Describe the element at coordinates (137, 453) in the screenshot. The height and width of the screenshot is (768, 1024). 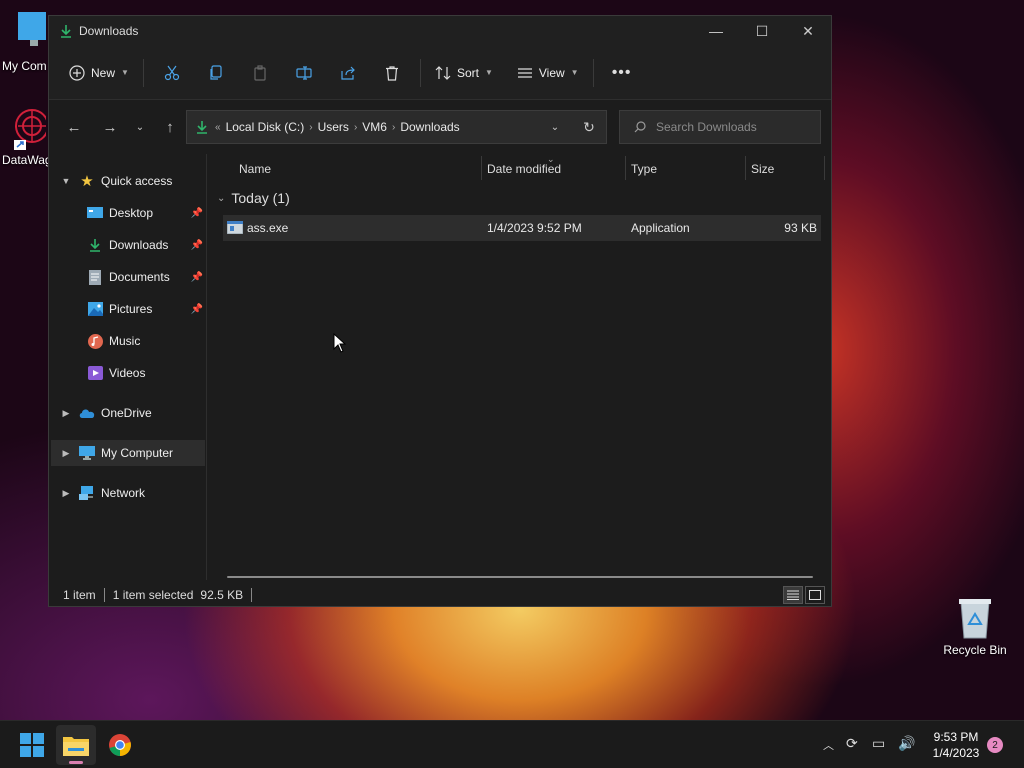
I see `sidebar-item-label: My Computer` at that location.